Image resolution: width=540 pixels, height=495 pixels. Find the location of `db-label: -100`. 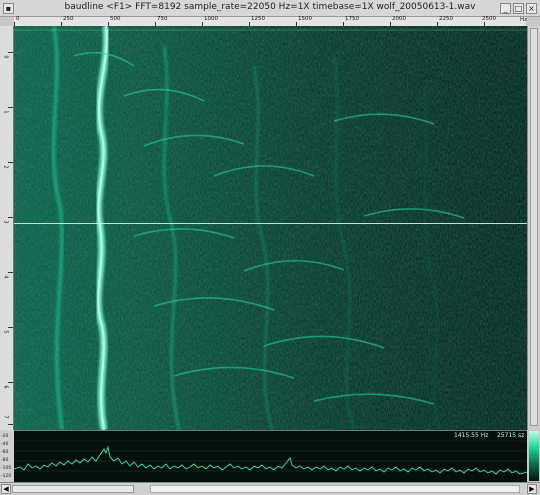

db-label: -100 is located at coordinates (6, 468).